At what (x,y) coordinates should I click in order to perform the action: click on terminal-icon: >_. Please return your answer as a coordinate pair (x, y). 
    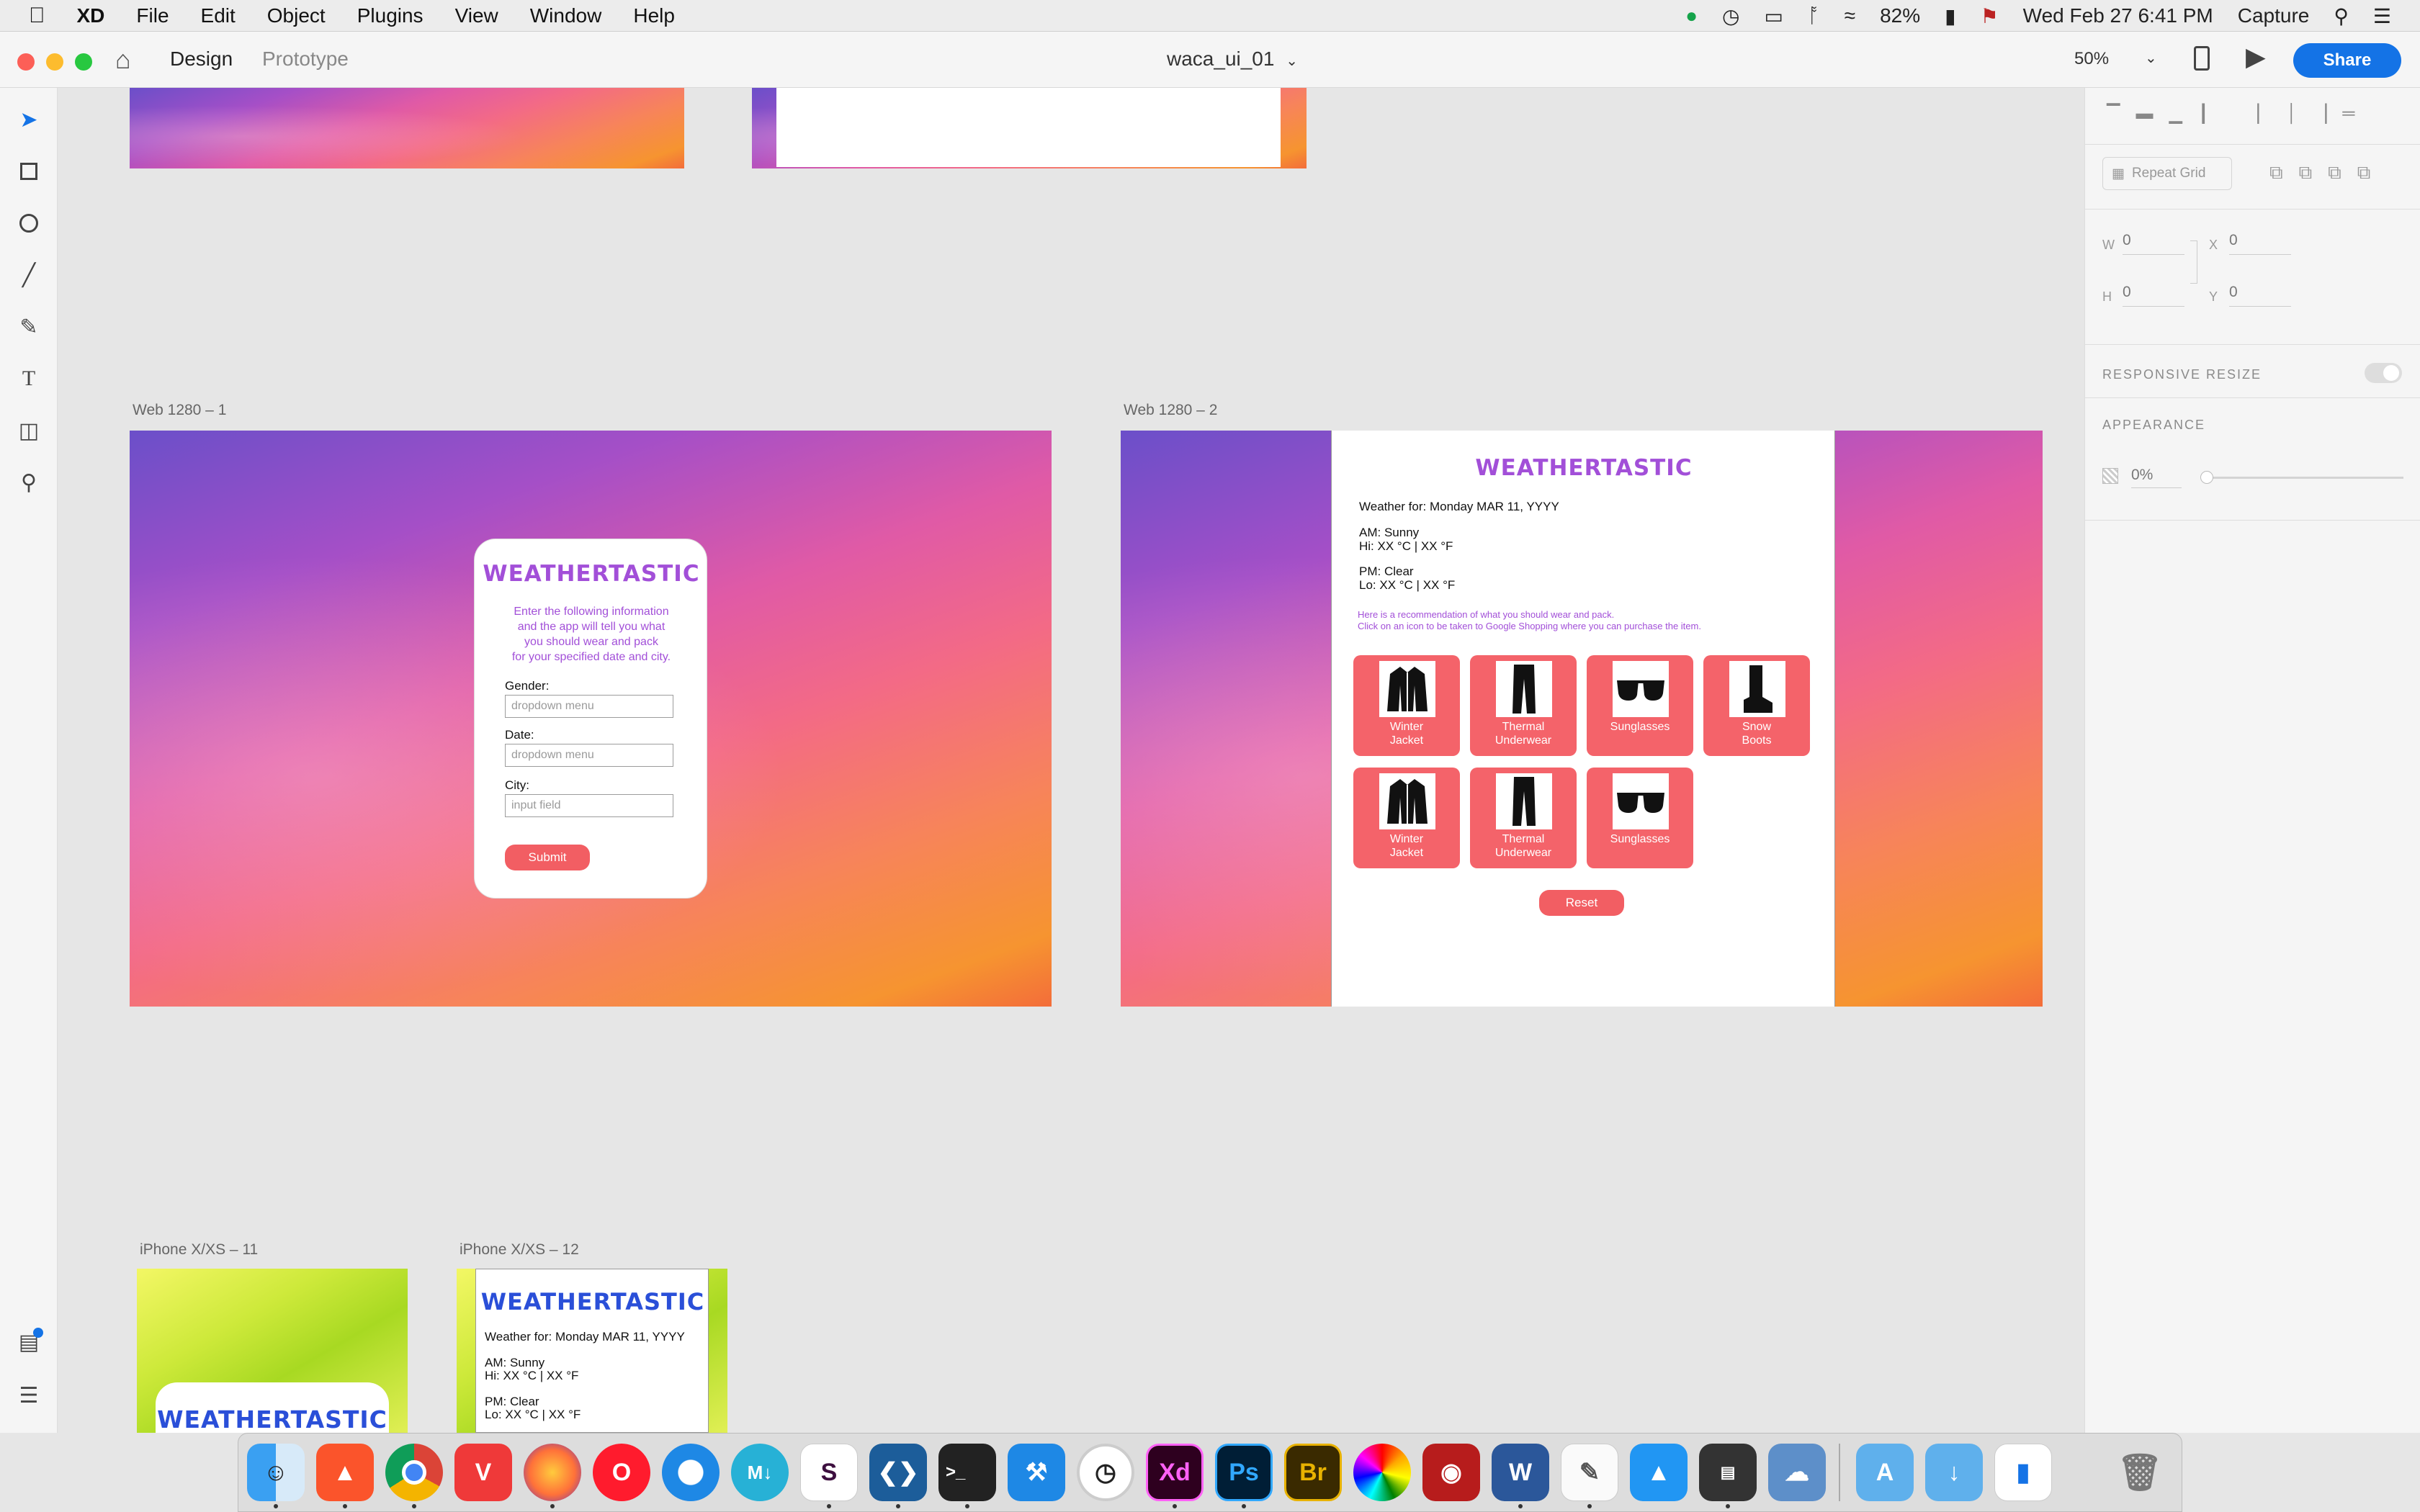
    Looking at the image, I should click on (967, 1472).